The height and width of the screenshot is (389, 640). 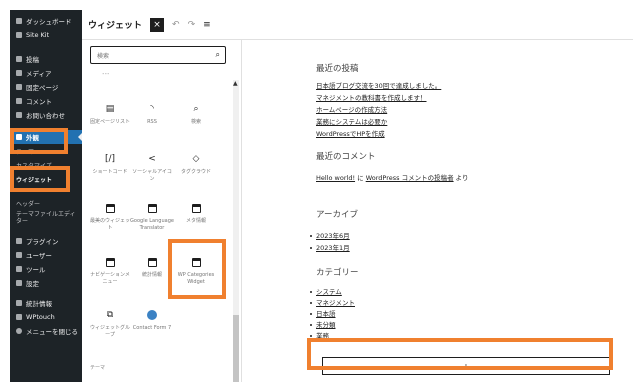 What do you see at coordinates (46, 317) in the screenshot?
I see `sidebar-item-wptouch: WPtouch` at bounding box center [46, 317].